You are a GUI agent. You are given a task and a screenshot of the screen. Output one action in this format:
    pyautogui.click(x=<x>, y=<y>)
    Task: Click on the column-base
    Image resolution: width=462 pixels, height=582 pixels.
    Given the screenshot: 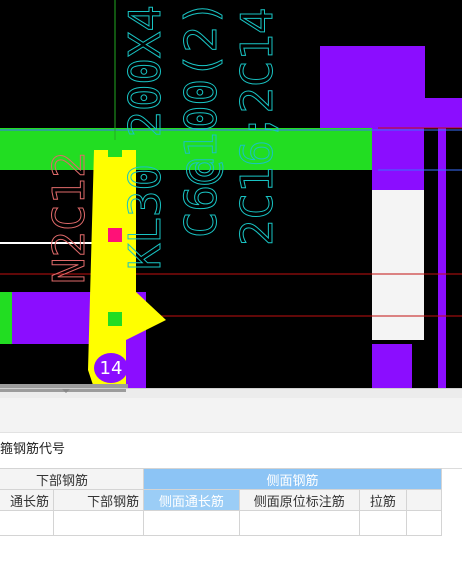 What is the action you would take?
    pyautogui.click(x=392, y=366)
    